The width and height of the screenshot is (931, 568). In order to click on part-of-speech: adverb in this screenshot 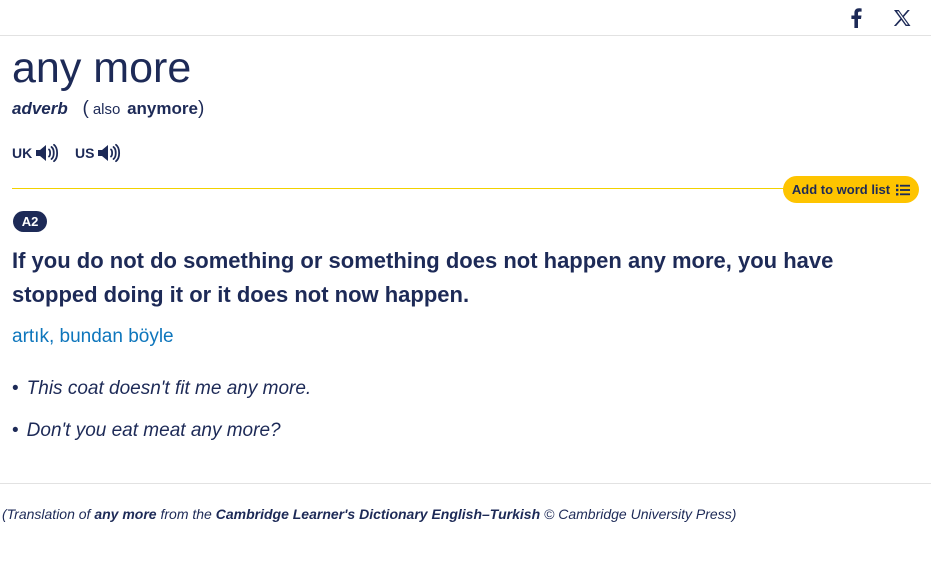, I will do `click(40, 108)`.